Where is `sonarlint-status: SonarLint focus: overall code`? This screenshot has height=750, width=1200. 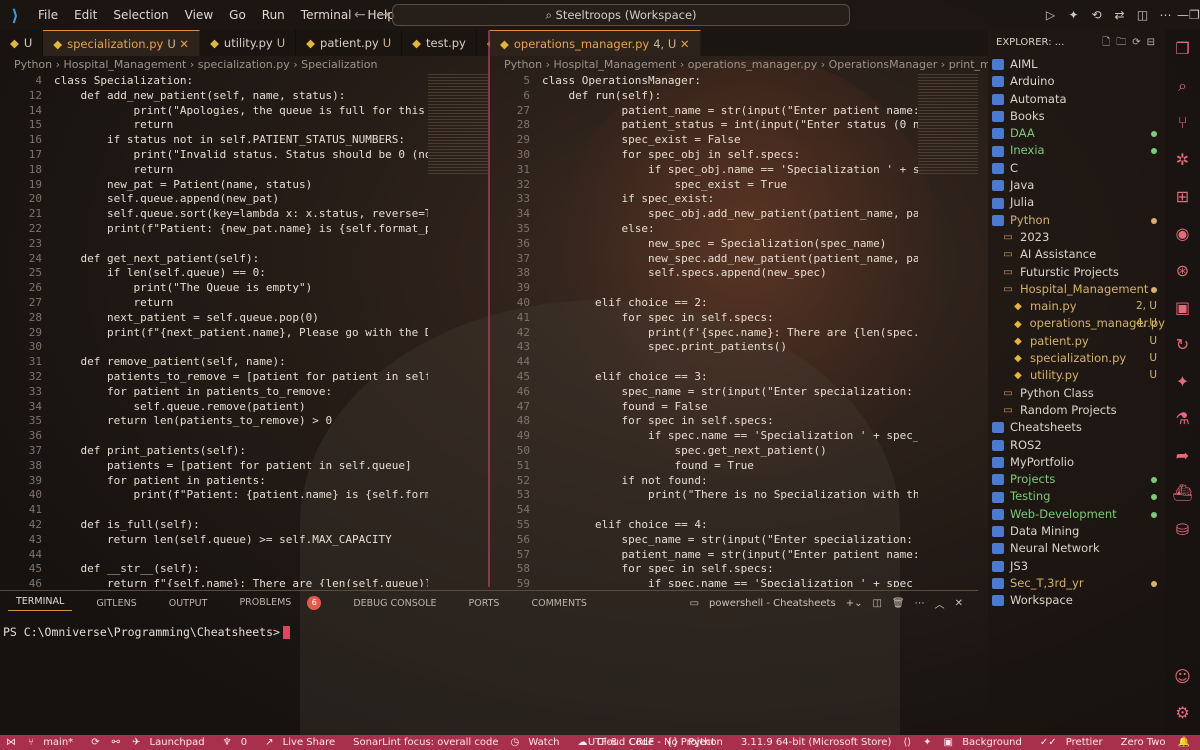
sonarlint-status: SonarLint focus: overall code is located at coordinates (425, 742).